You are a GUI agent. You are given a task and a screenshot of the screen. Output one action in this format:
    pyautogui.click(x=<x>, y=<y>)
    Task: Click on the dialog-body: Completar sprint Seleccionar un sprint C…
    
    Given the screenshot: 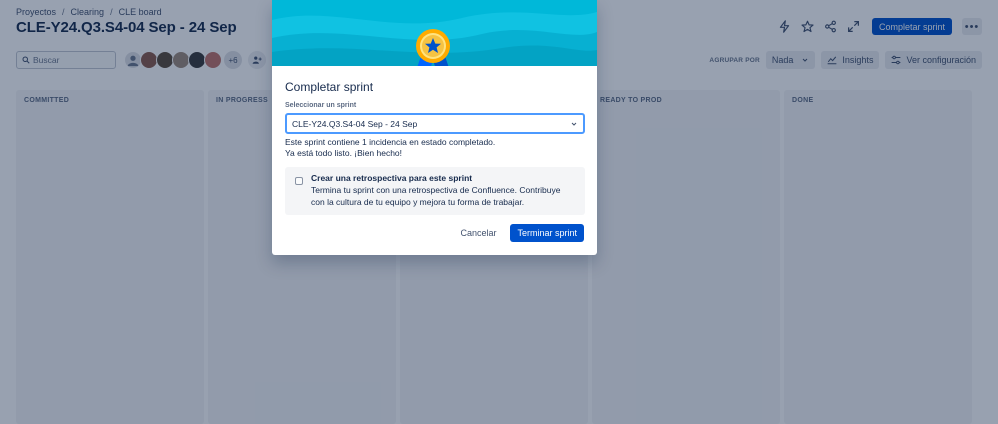 What is the action you would take?
    pyautogui.click(x=434, y=140)
    